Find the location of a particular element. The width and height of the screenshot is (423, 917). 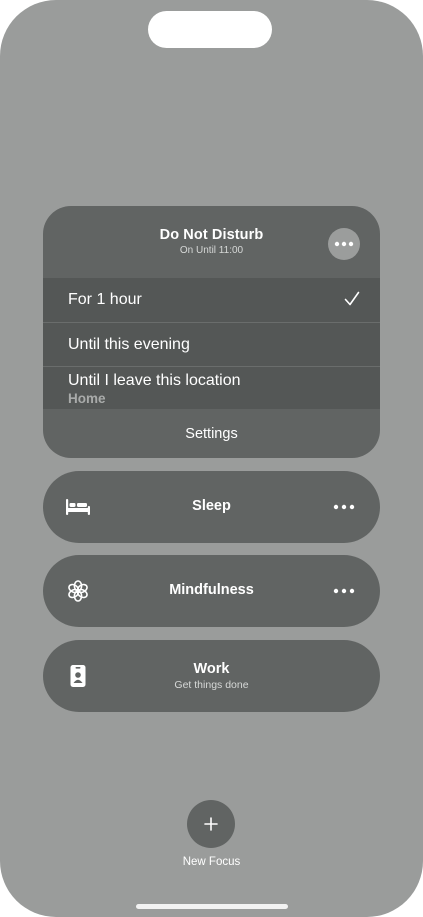

id-badge-icon is located at coordinates (78, 676).